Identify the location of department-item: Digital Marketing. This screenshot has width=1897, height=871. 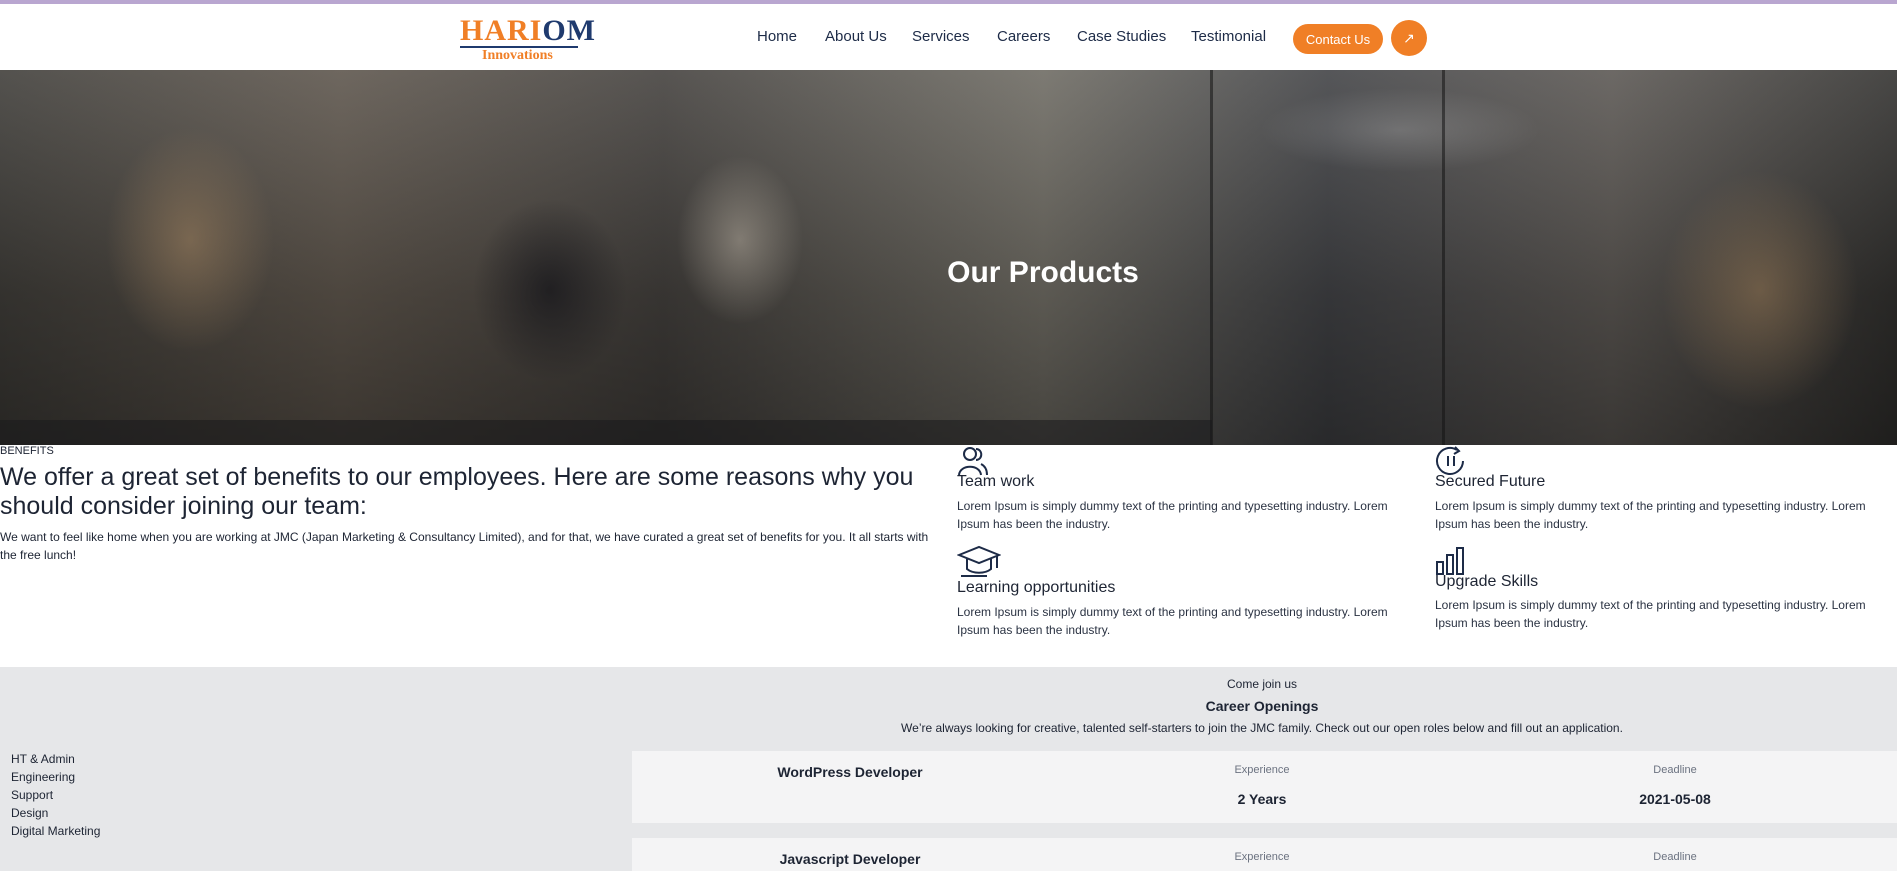
(55, 831).